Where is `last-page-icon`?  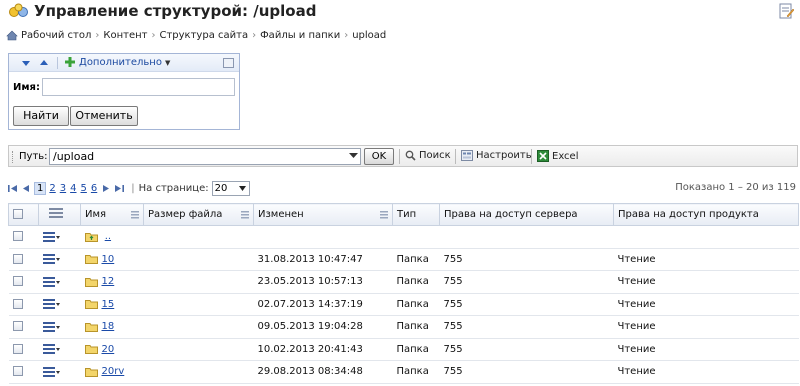 last-page-icon is located at coordinates (119, 188).